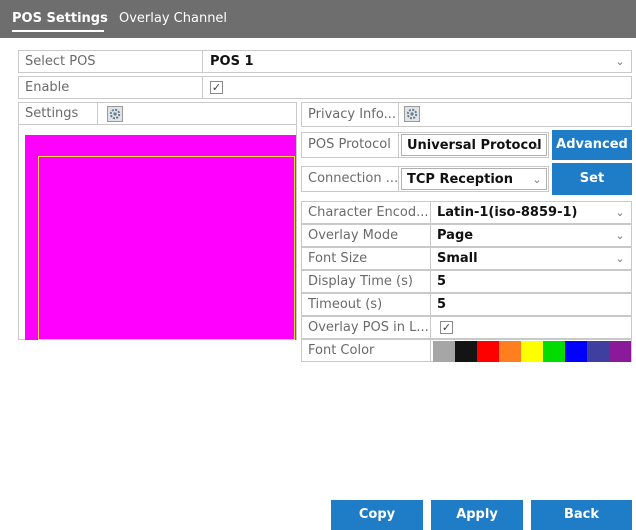 This screenshot has width=636, height=530. I want to click on timeout-input: 5, so click(531, 304).